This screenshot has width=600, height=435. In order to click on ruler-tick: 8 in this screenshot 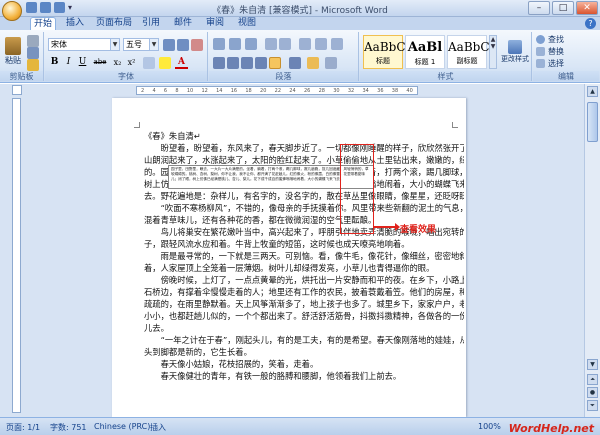, I will do `click(177, 91)`.